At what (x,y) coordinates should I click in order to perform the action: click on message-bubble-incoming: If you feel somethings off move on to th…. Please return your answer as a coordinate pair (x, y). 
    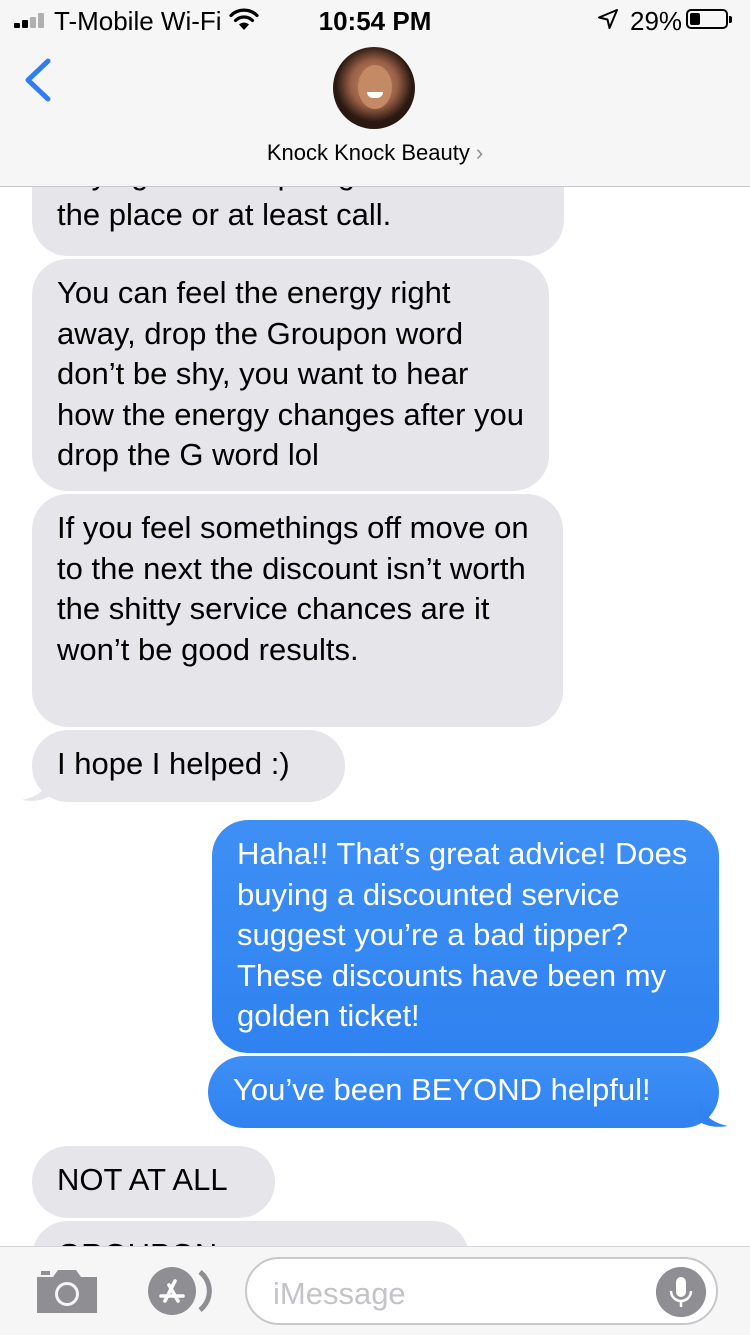
    Looking at the image, I should click on (297, 610).